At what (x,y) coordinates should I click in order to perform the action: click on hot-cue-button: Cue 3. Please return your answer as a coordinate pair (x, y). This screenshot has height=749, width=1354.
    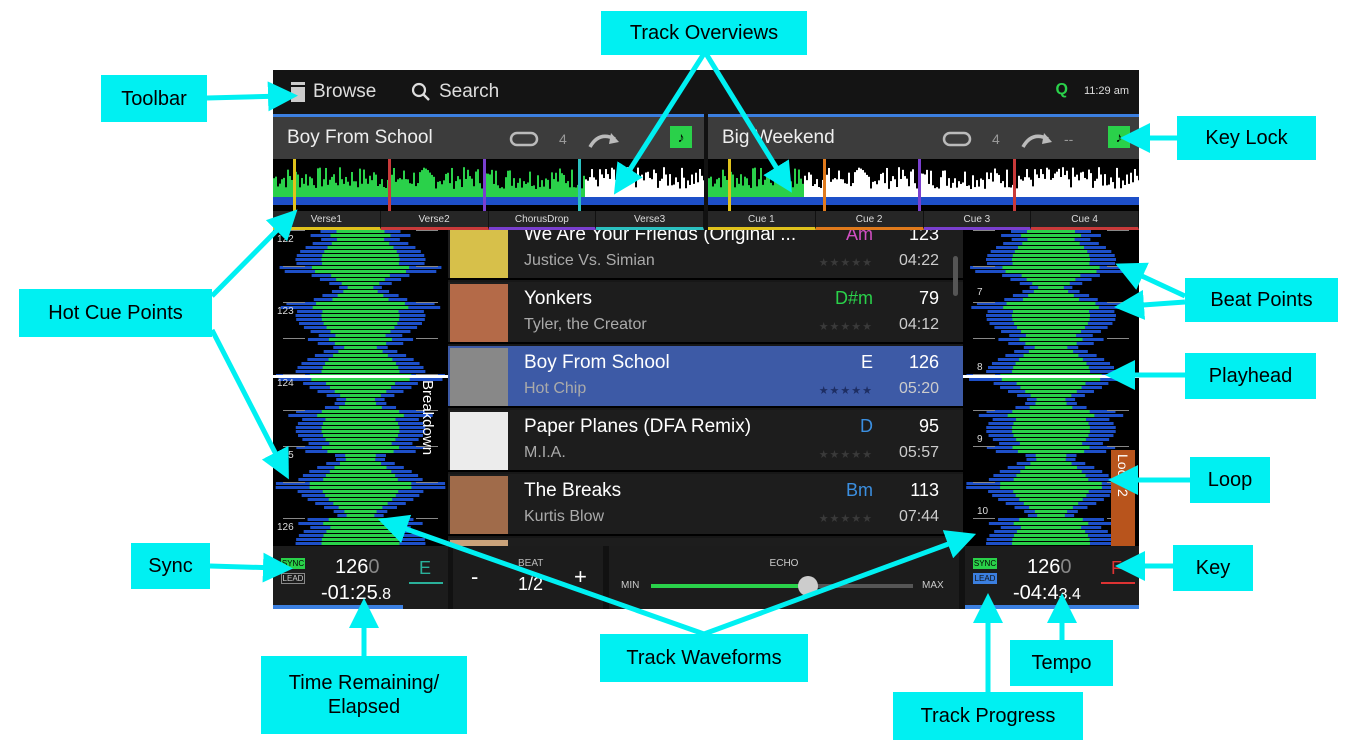
    Looking at the image, I should click on (977, 220).